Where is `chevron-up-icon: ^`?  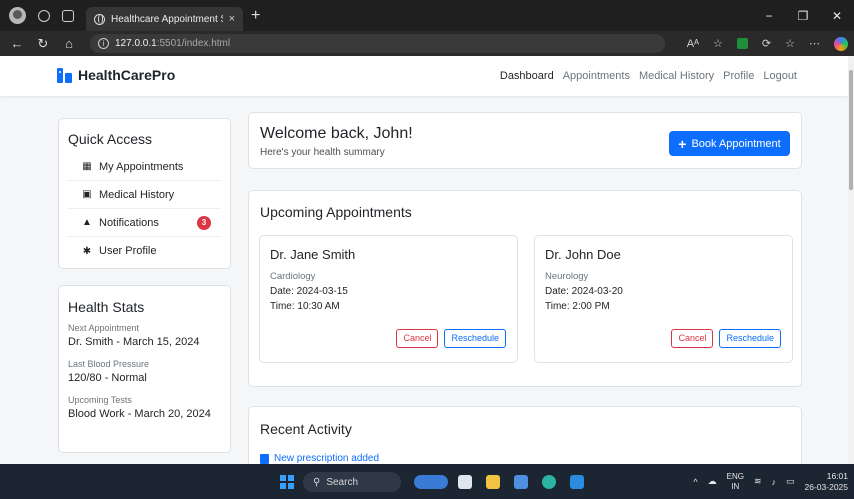 chevron-up-icon: ^ is located at coordinates (695, 482).